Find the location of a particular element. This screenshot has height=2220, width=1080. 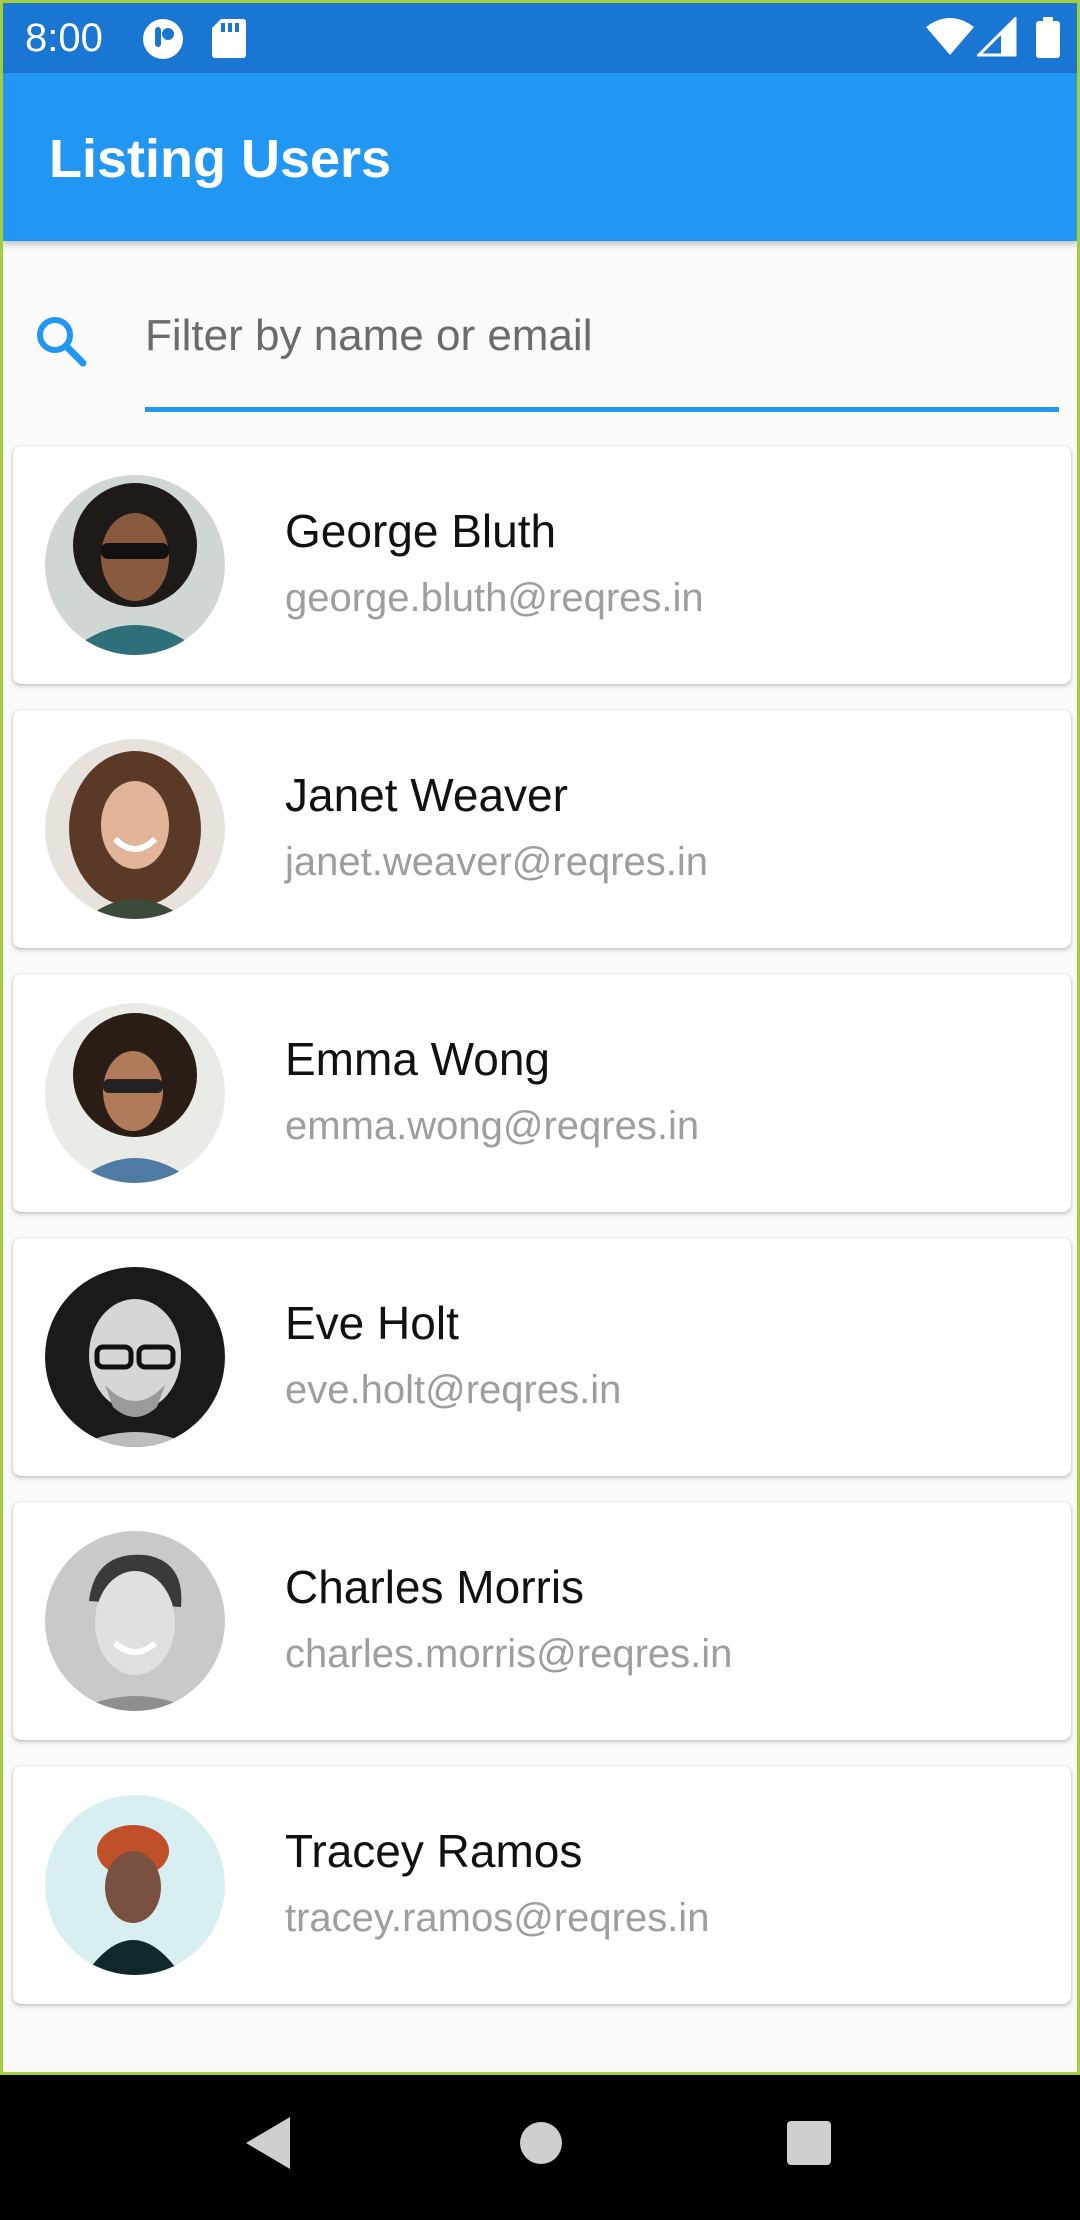

user-name: Tracey Ramos is located at coordinates (434, 1851).